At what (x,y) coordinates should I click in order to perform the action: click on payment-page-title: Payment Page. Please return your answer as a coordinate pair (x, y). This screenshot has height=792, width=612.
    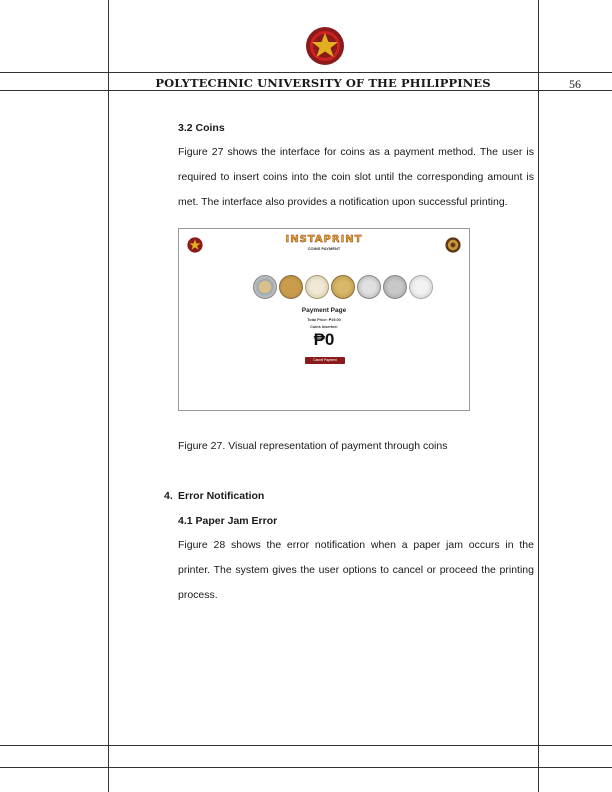
    Looking at the image, I should click on (324, 310).